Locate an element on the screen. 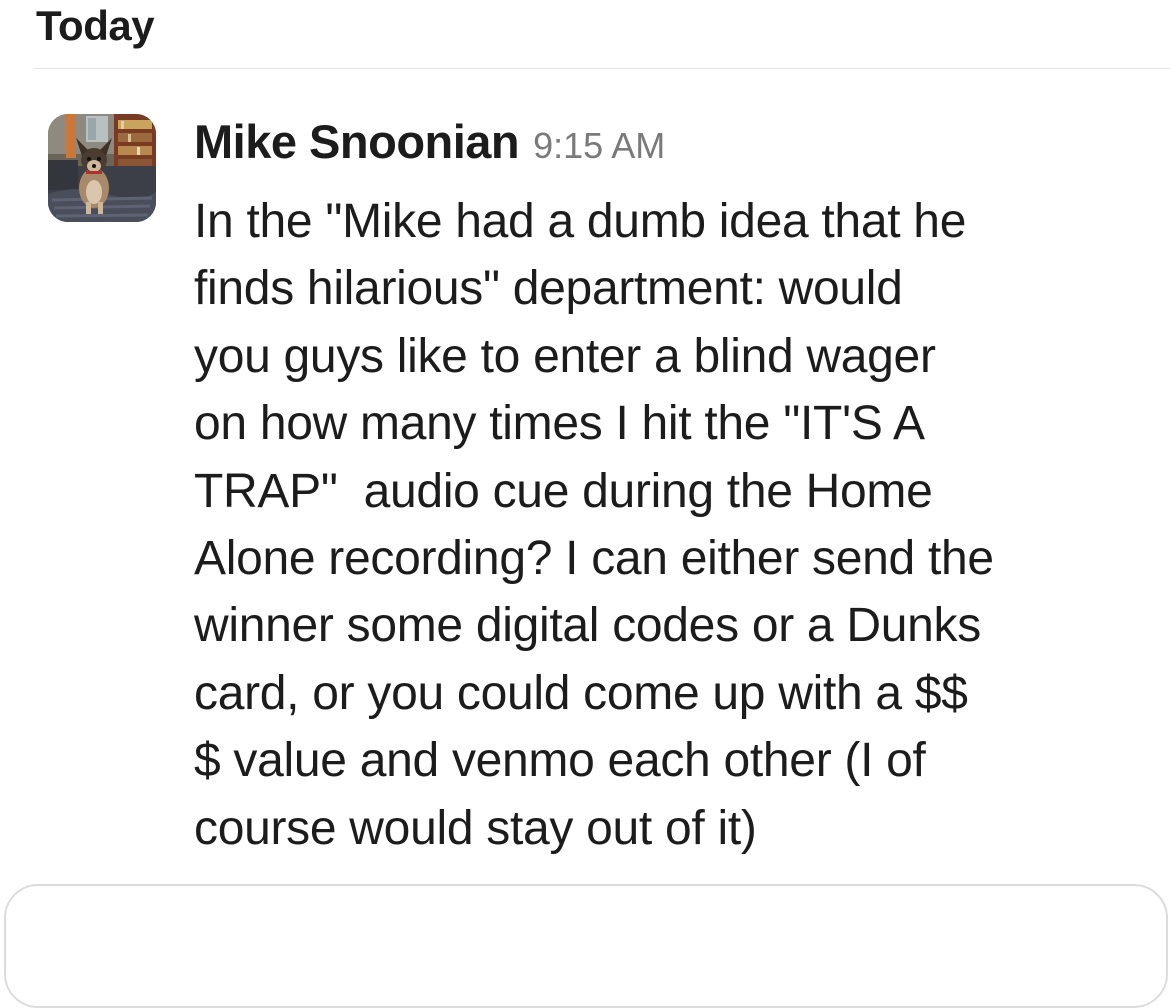 This screenshot has width=1170, height=1008. message-line: $ value and venmo each other (I of is located at coordinates (560, 761).